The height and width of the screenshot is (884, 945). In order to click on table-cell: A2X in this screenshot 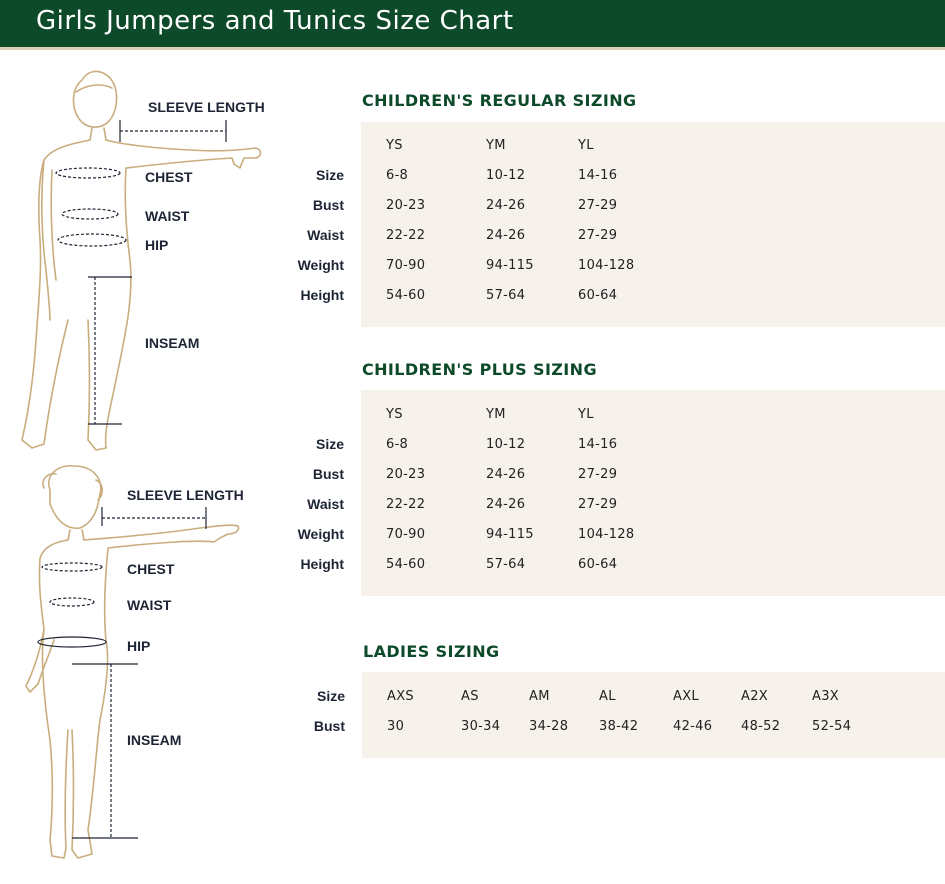, I will do `click(754, 696)`.